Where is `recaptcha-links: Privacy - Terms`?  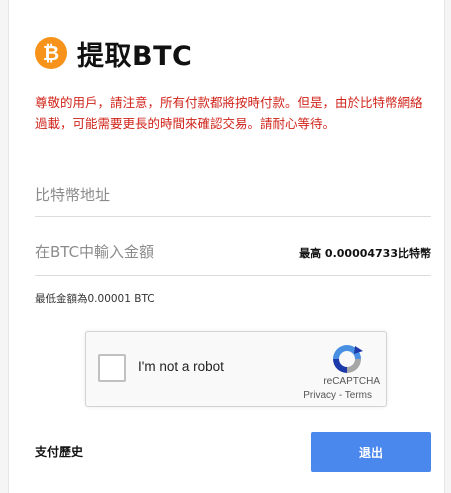 recaptcha-links: Privacy - Terms is located at coordinates (337, 395).